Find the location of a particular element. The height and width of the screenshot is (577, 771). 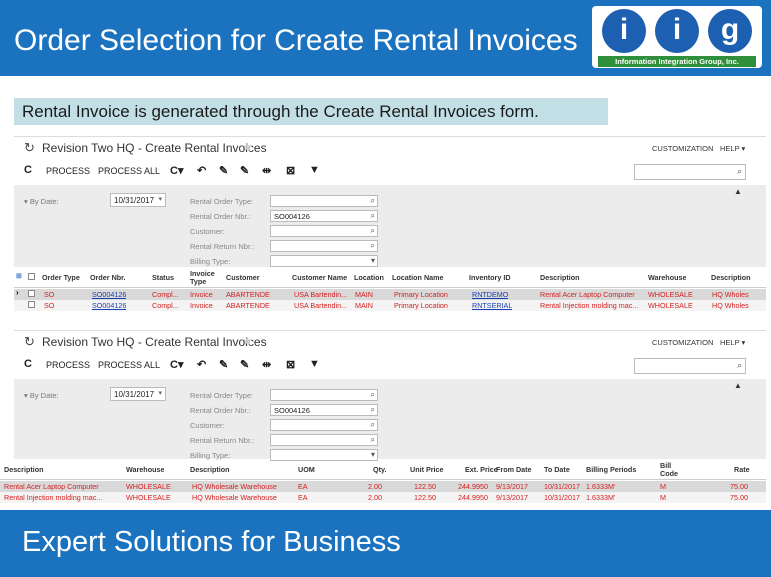

logo-letter: g is located at coordinates (730, 31).